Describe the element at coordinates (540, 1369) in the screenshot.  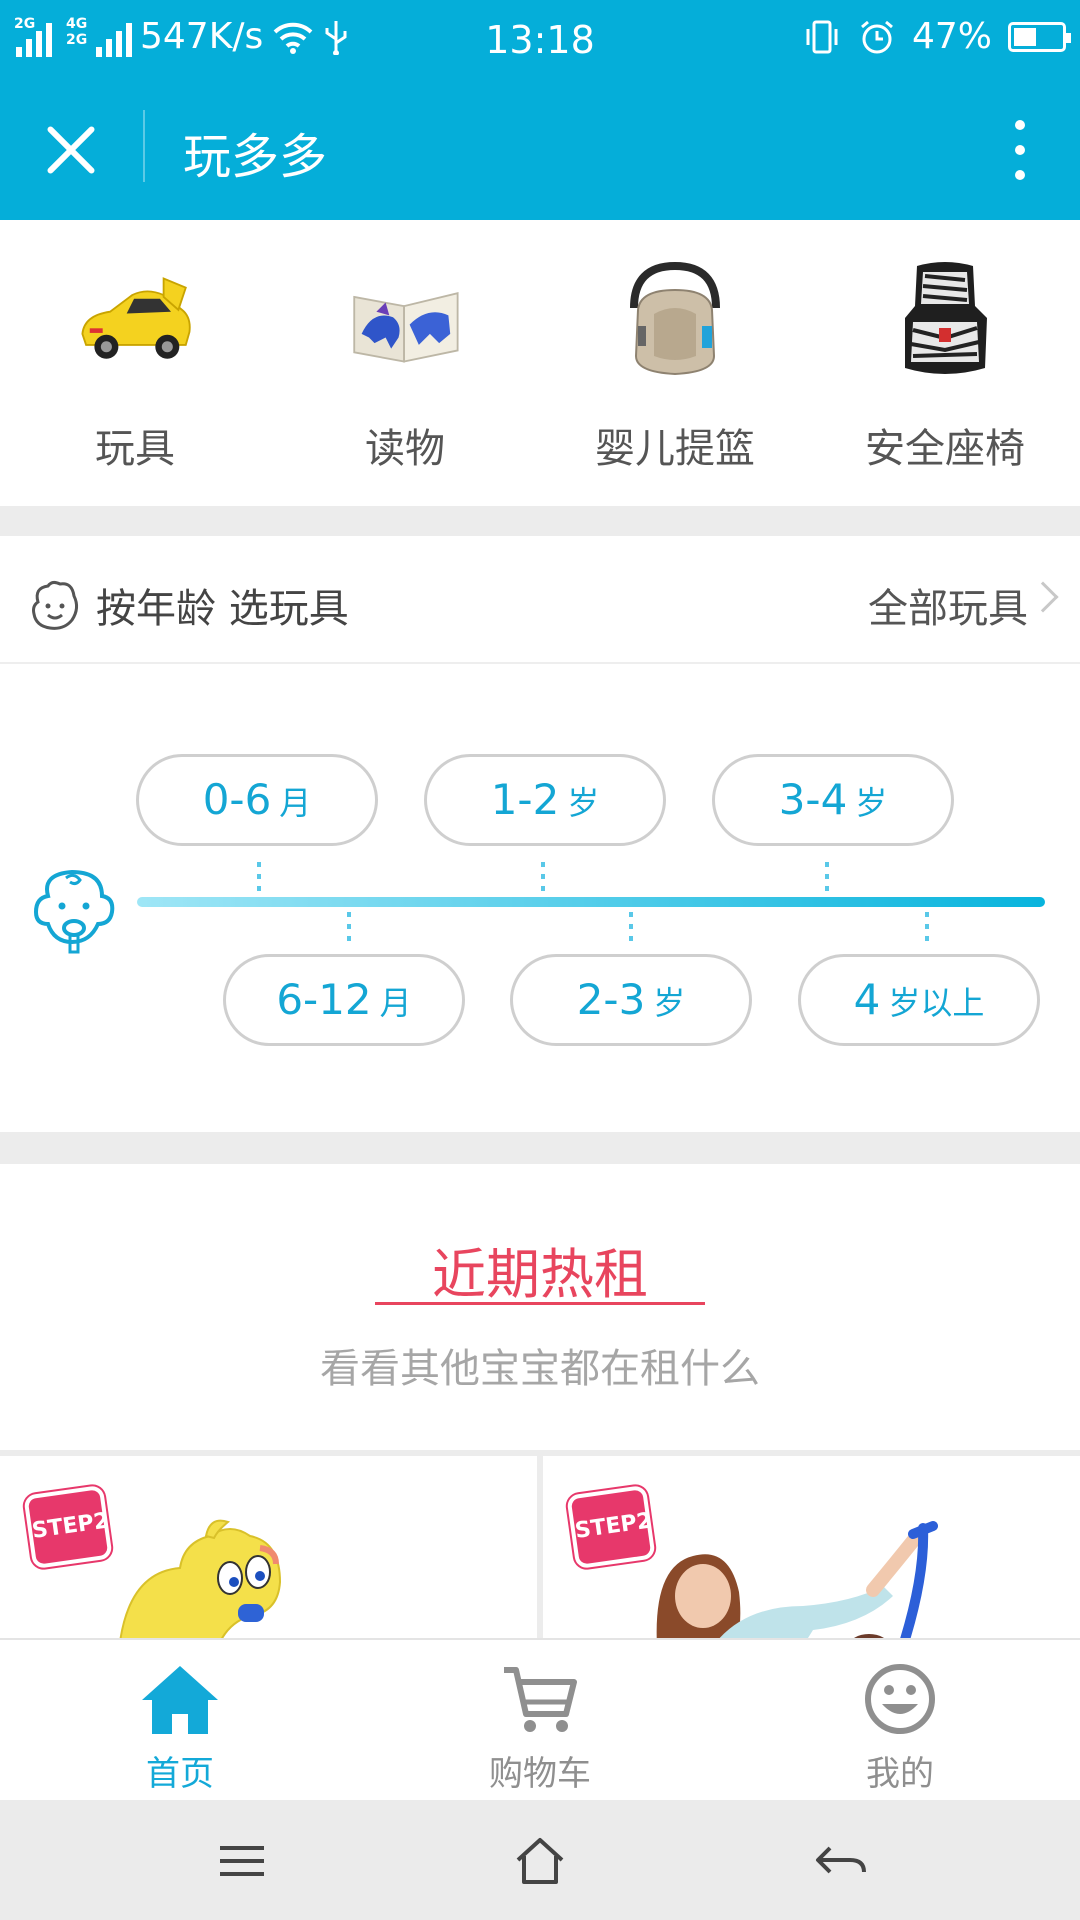
I see `hot-rent-subtitle: 看看其他宝宝都在租什么` at that location.